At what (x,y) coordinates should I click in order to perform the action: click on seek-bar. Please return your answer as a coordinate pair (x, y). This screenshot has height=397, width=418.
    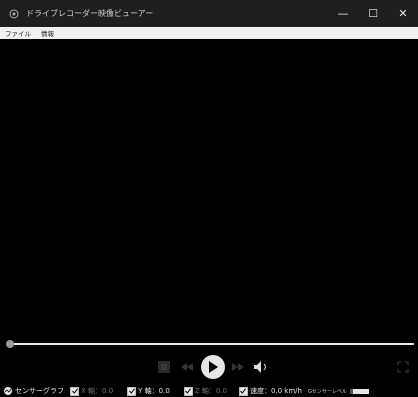
    Looking at the image, I should click on (210, 344).